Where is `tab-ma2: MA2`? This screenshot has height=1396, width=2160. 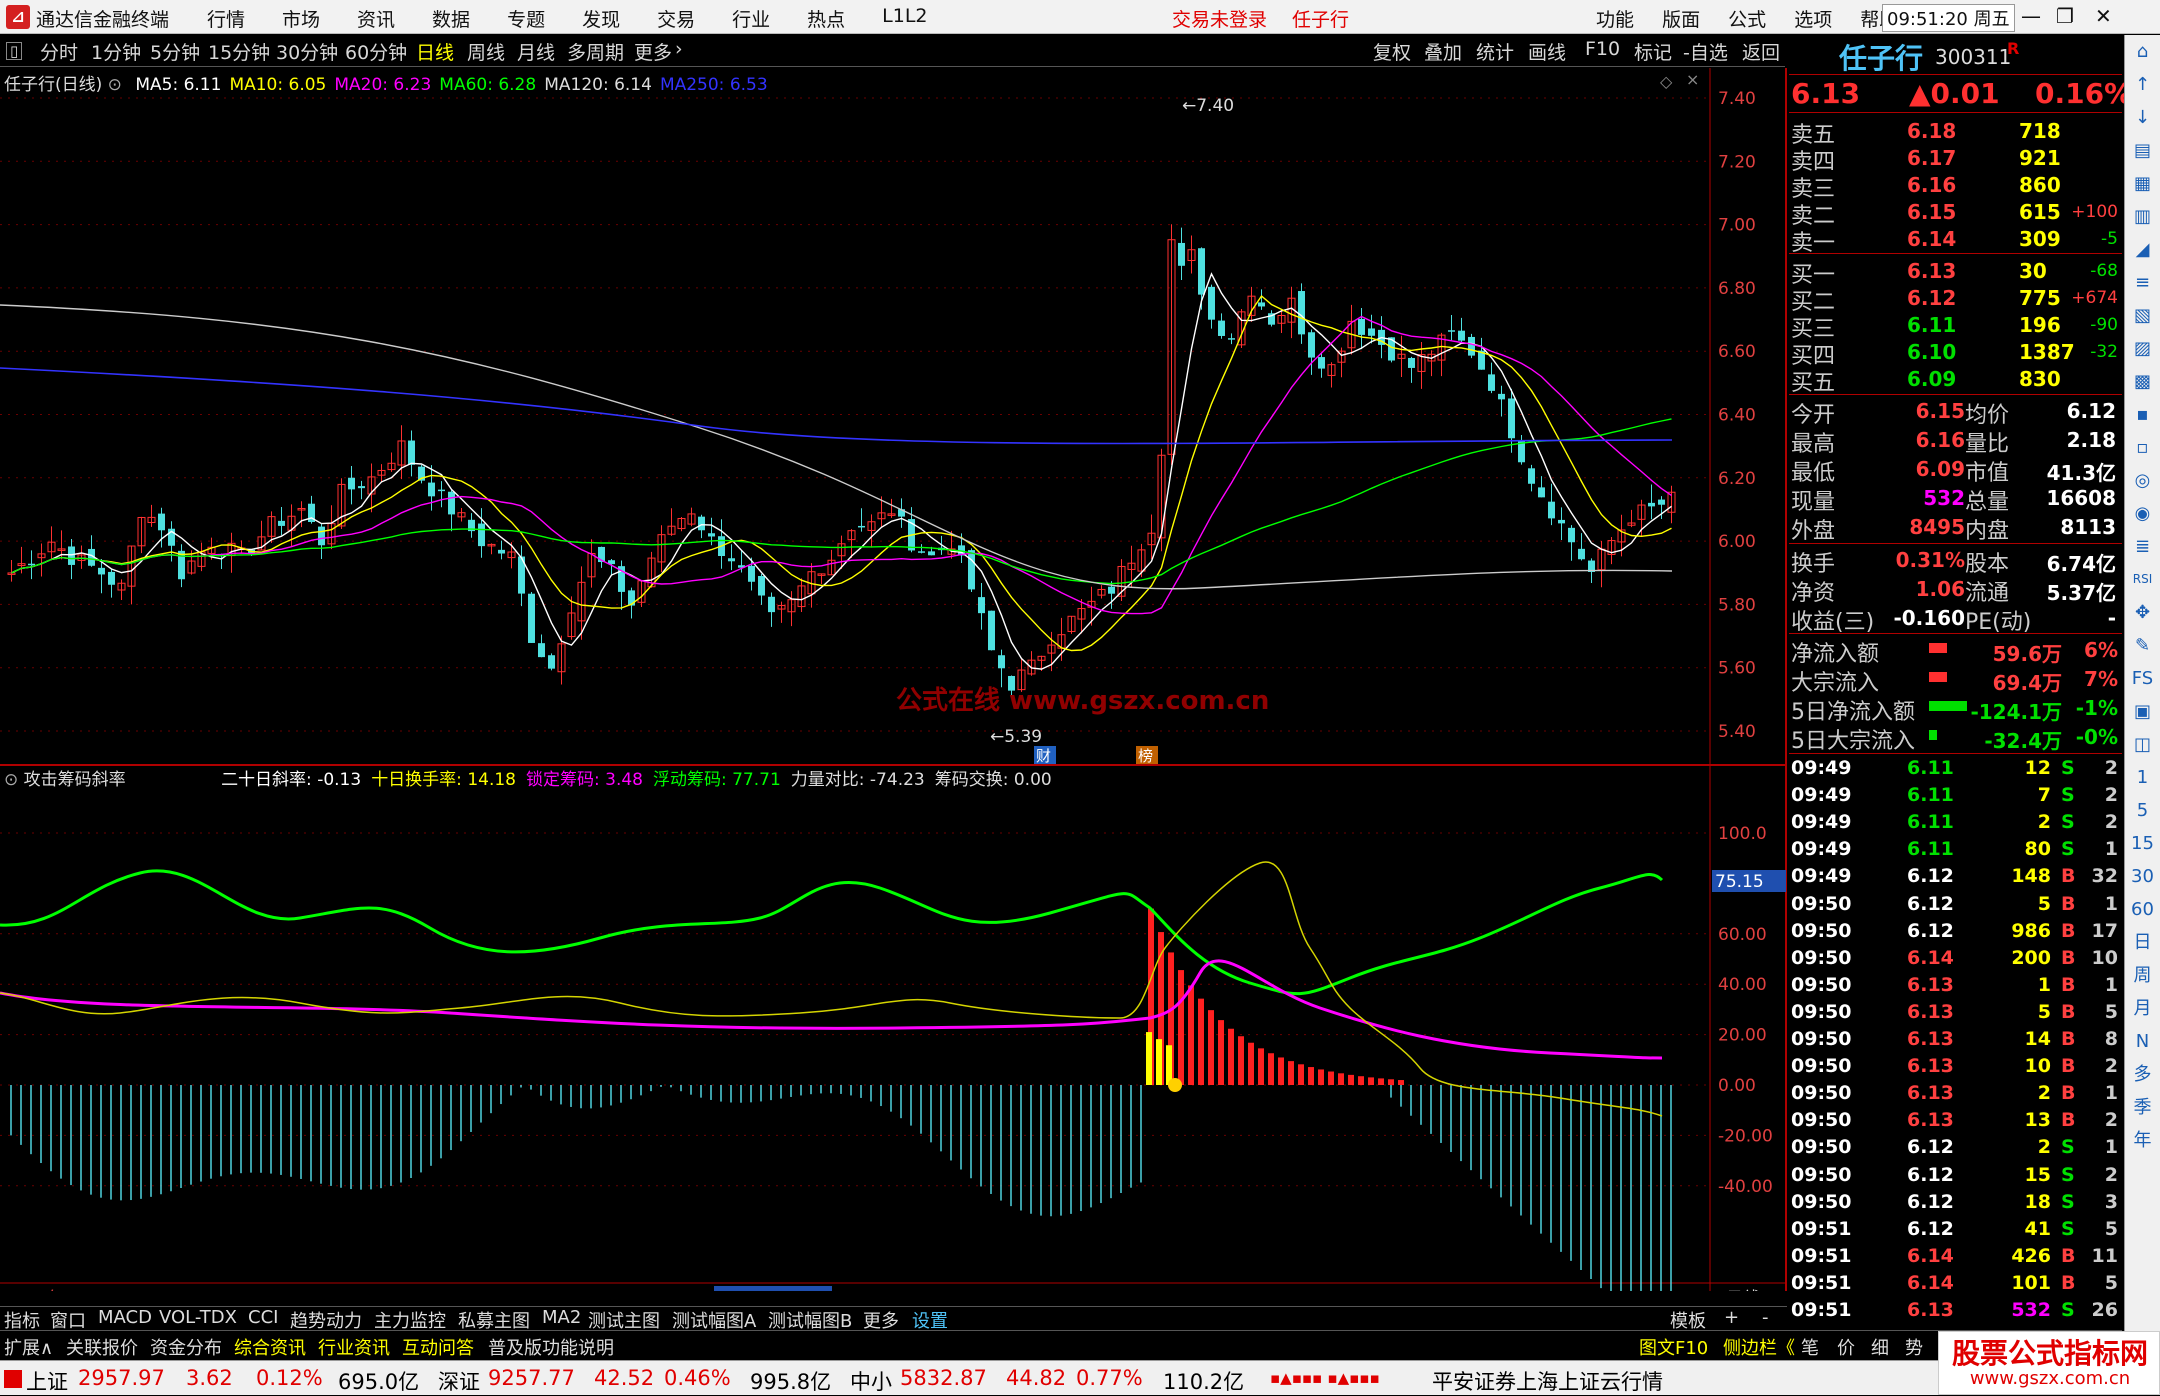
tab-ma2: MA2 is located at coordinates (561, 1317).